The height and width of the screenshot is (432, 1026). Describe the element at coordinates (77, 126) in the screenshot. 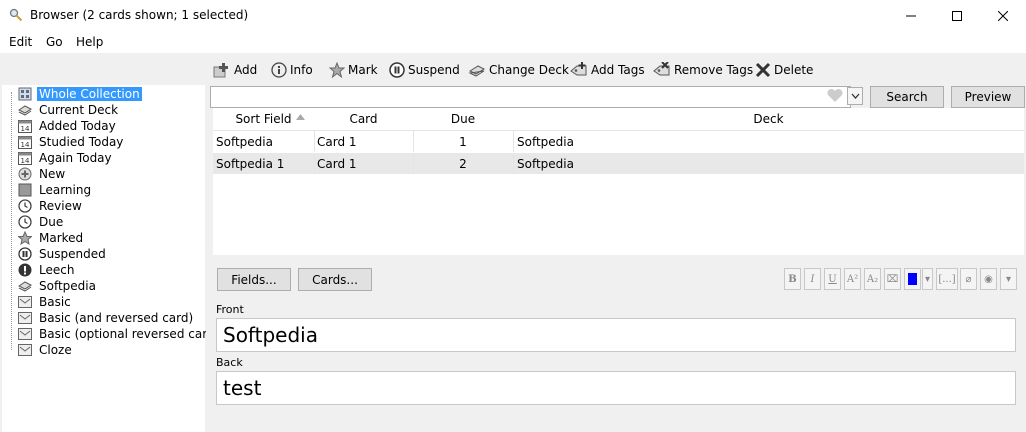

I see `sidebar-item-label: Added Today` at that location.